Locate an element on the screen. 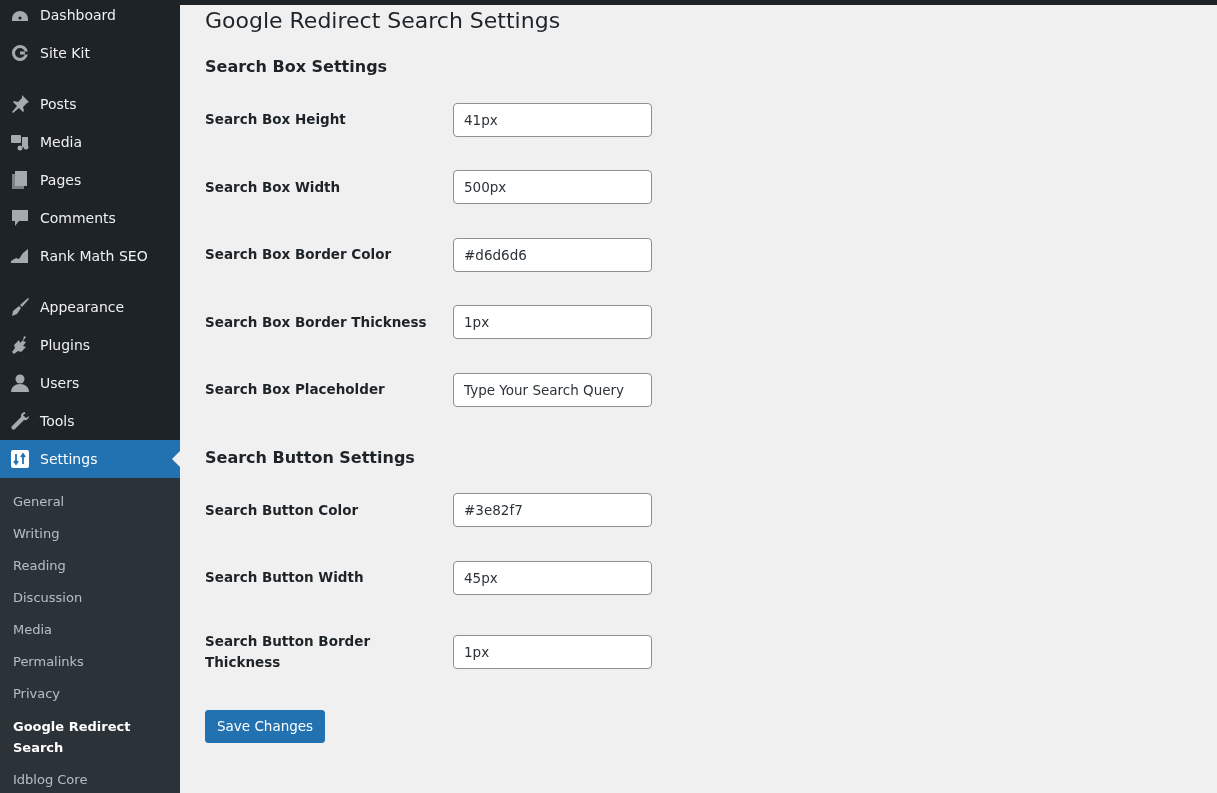 Image resolution: width=1217 pixels, height=793 pixels. speech-bubble-icon is located at coordinates (20, 218).